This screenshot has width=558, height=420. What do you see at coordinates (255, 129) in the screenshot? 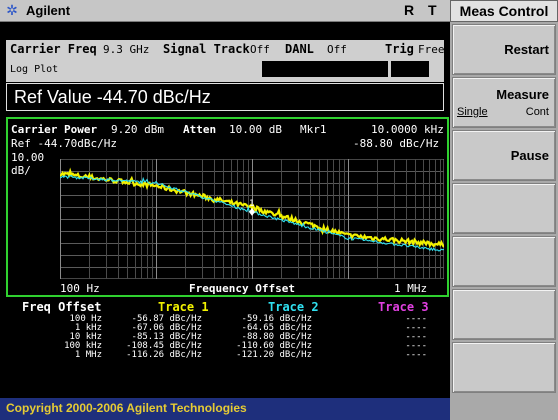
I see `atten-value: 10.00 dB` at bounding box center [255, 129].